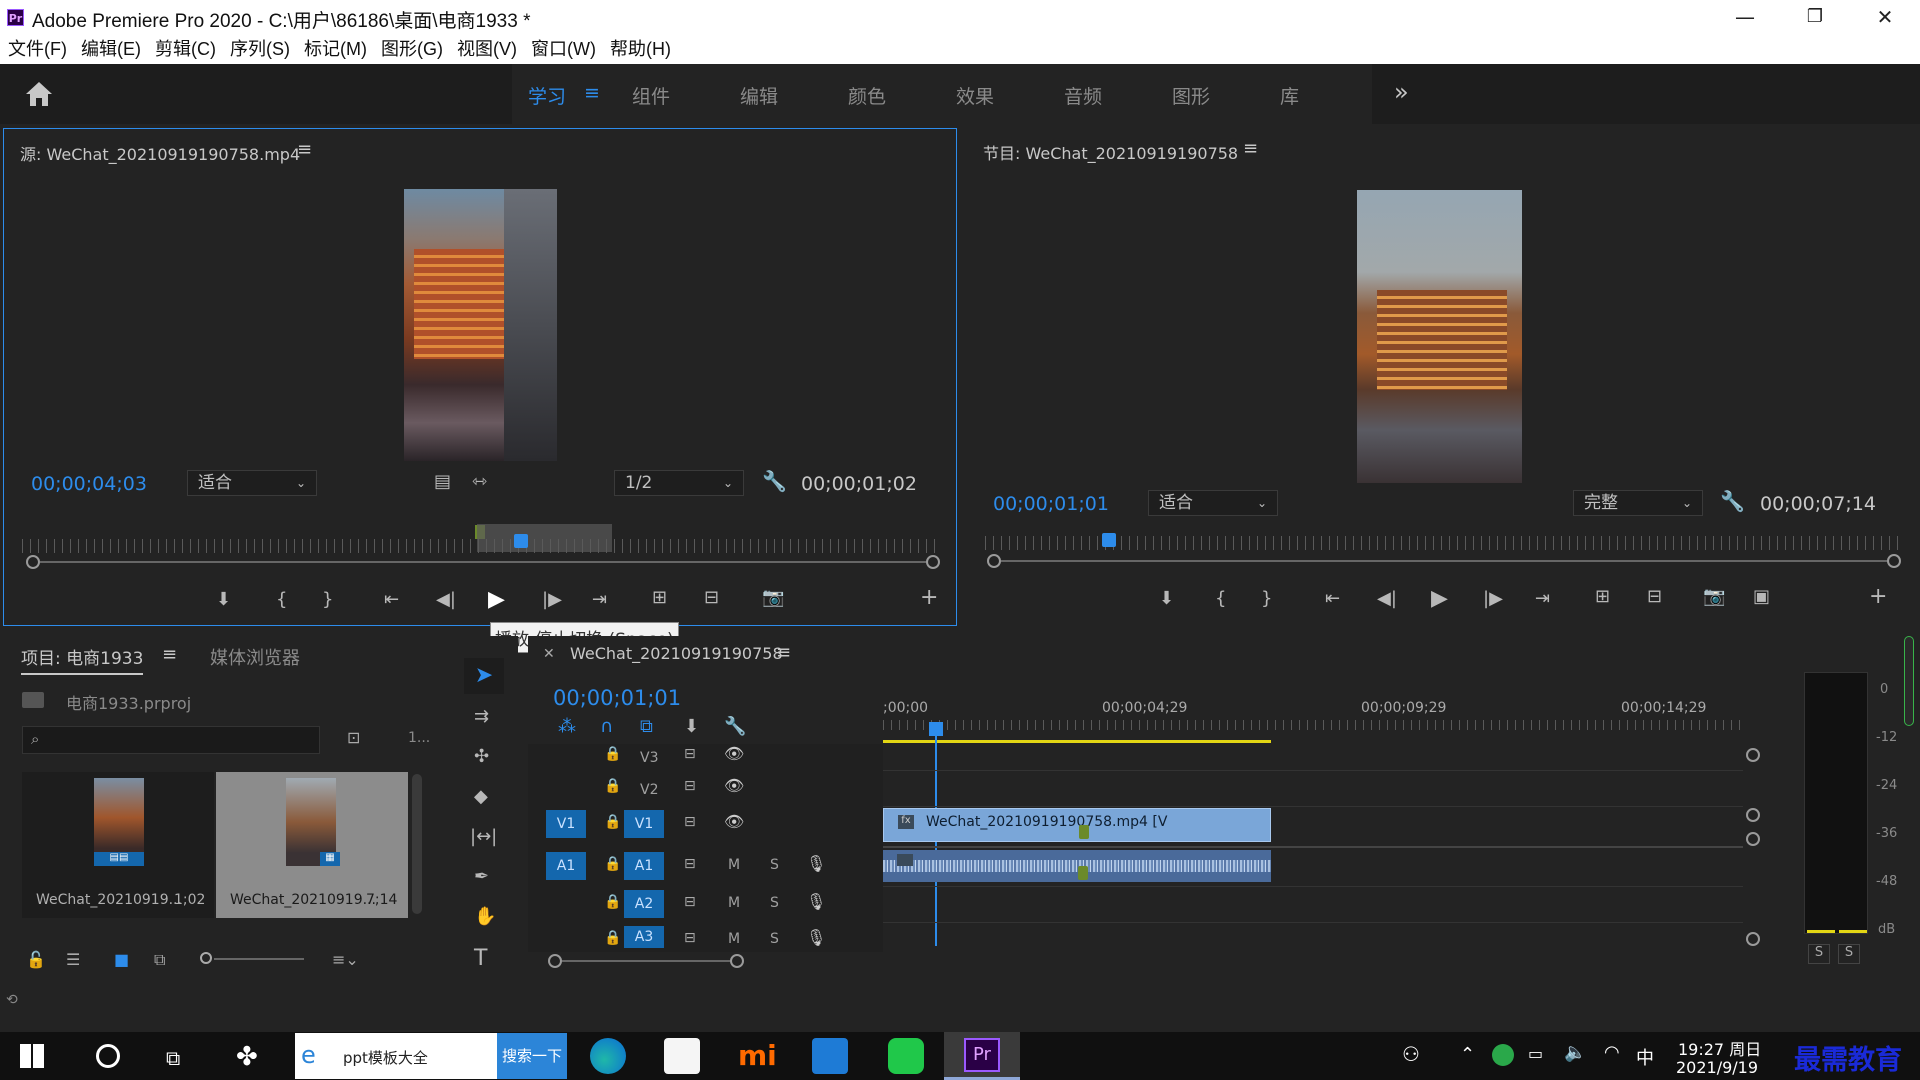 This screenshot has width=1920, height=1080. What do you see at coordinates (327, 599) in the screenshot?
I see `mark-out-icon: }` at bounding box center [327, 599].